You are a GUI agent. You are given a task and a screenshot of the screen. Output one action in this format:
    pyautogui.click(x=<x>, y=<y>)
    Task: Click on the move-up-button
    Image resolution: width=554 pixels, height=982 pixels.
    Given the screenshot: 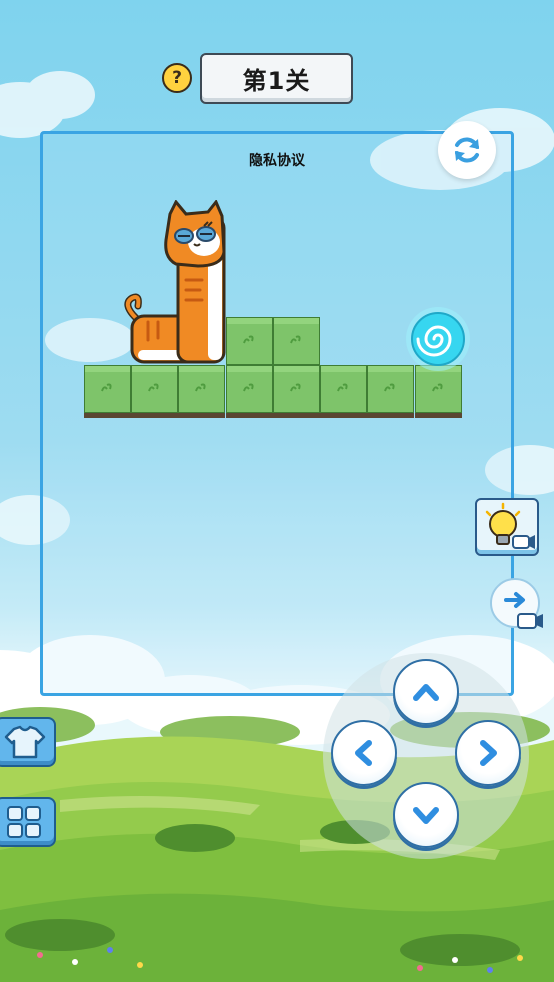 What is the action you would take?
    pyautogui.click(x=426, y=692)
    